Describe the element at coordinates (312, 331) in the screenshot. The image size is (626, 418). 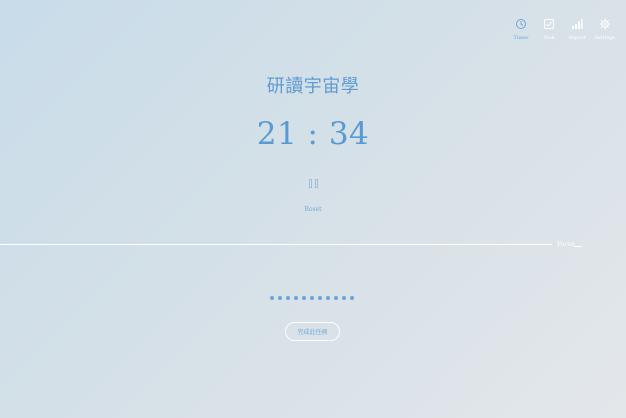
I see `finish-task-button: 完成此任務` at that location.